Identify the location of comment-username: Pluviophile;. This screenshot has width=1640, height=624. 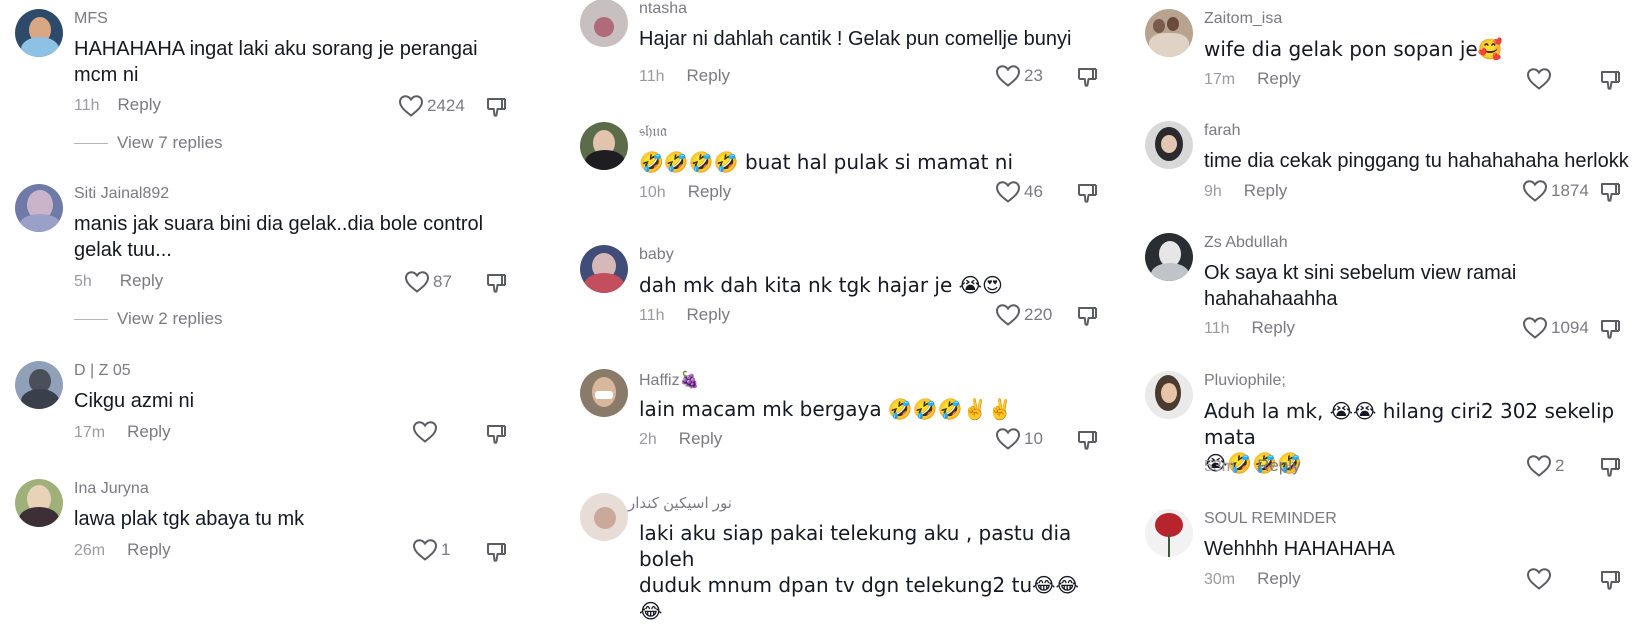
(1245, 381).